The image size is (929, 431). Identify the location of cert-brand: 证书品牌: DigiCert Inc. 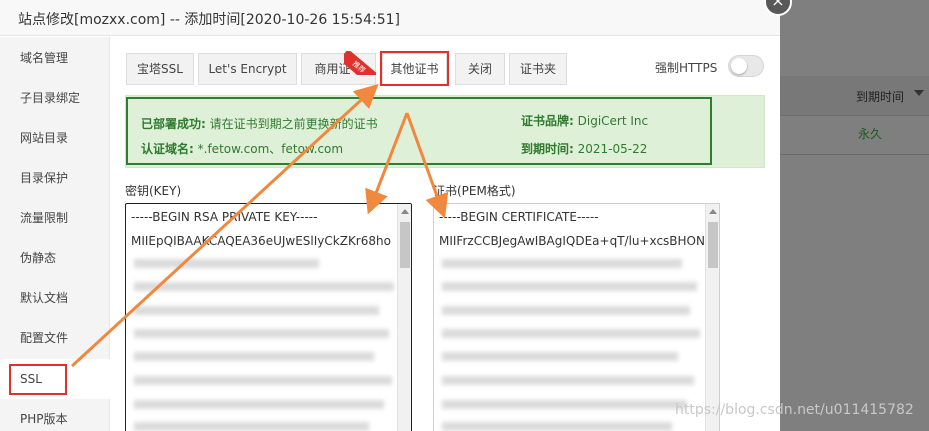
(585, 121).